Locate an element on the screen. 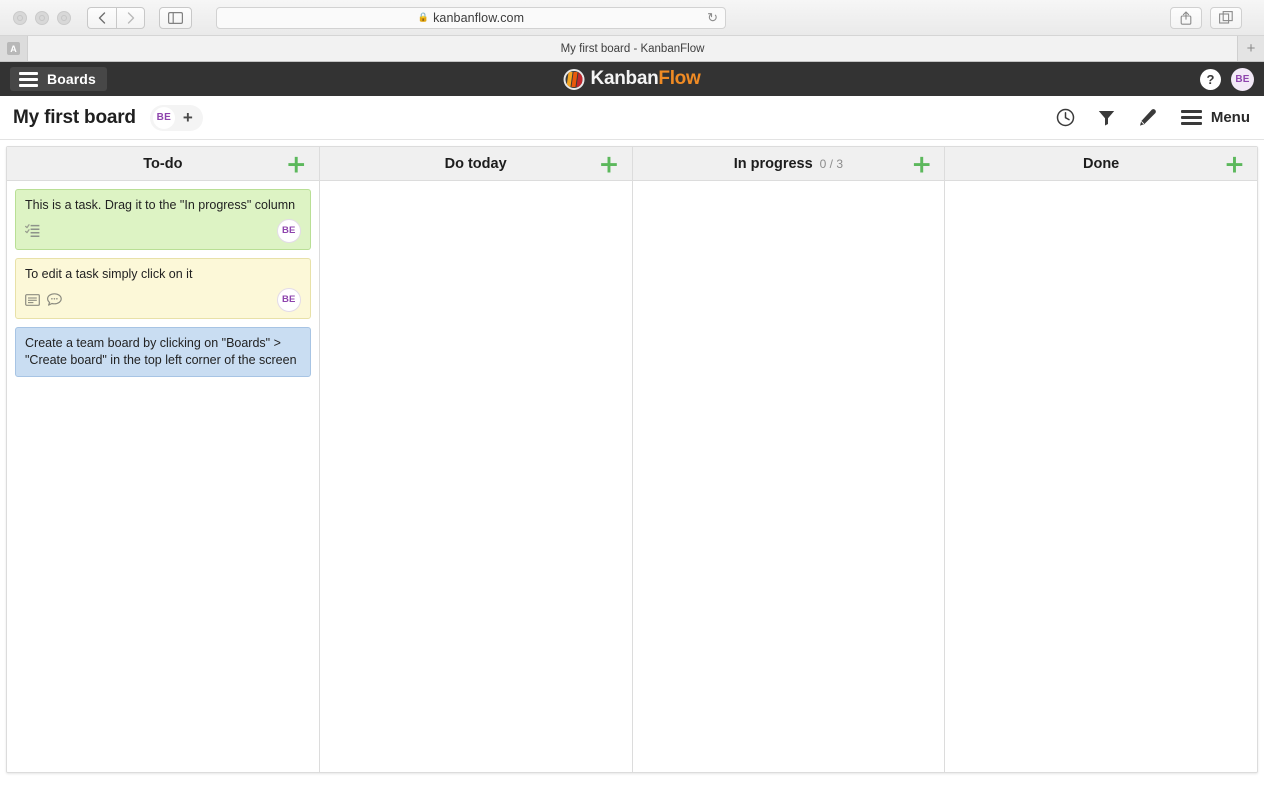 The height and width of the screenshot is (788, 1264). site-favicon: A is located at coordinates (13, 48).